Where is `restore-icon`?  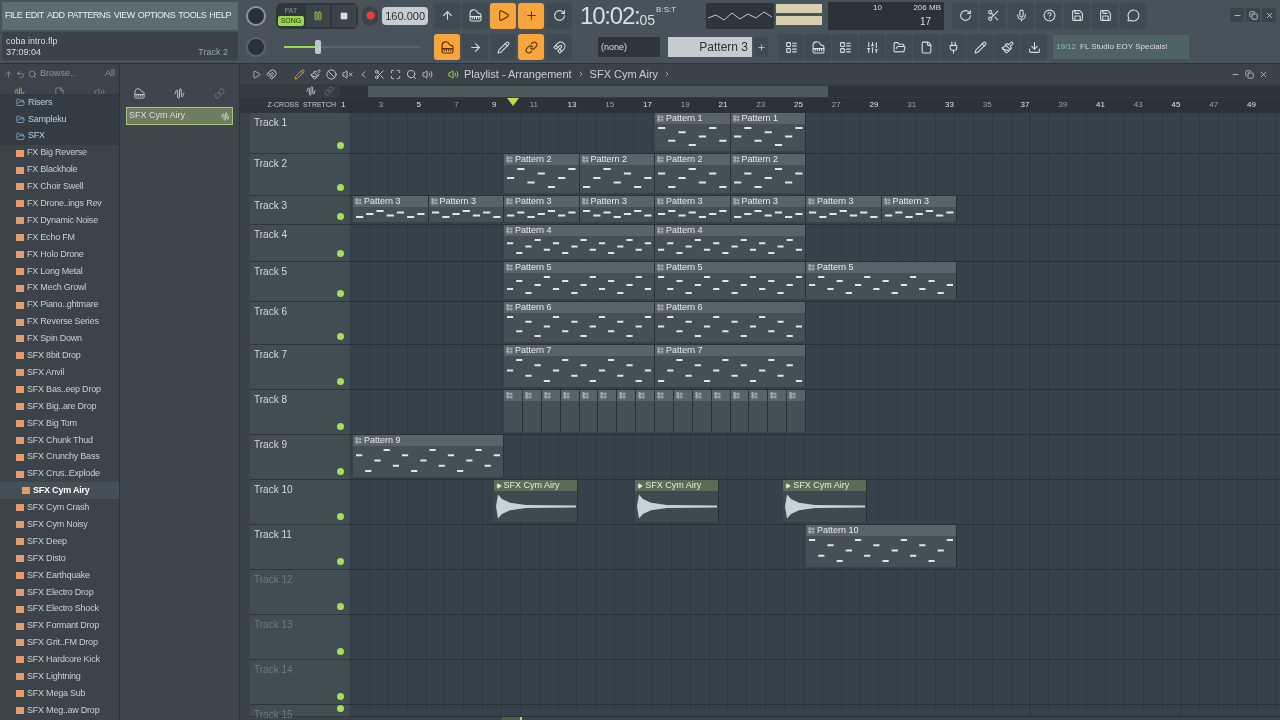 restore-icon is located at coordinates (1249, 74).